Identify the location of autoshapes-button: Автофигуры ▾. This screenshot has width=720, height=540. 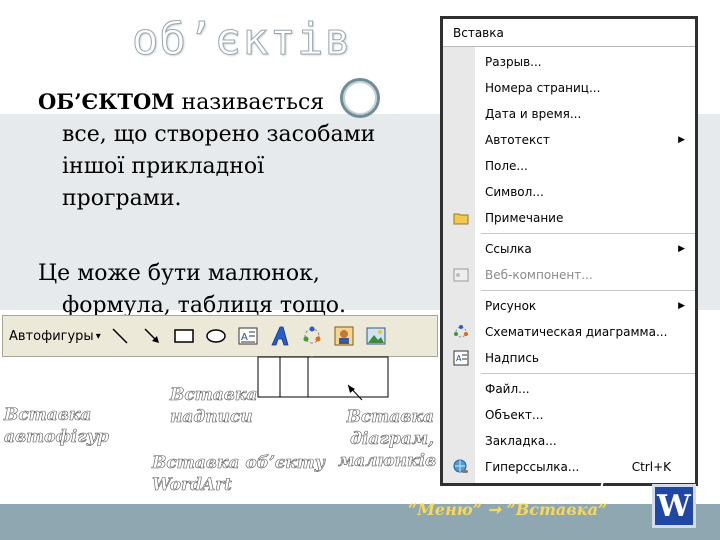
(55, 336).